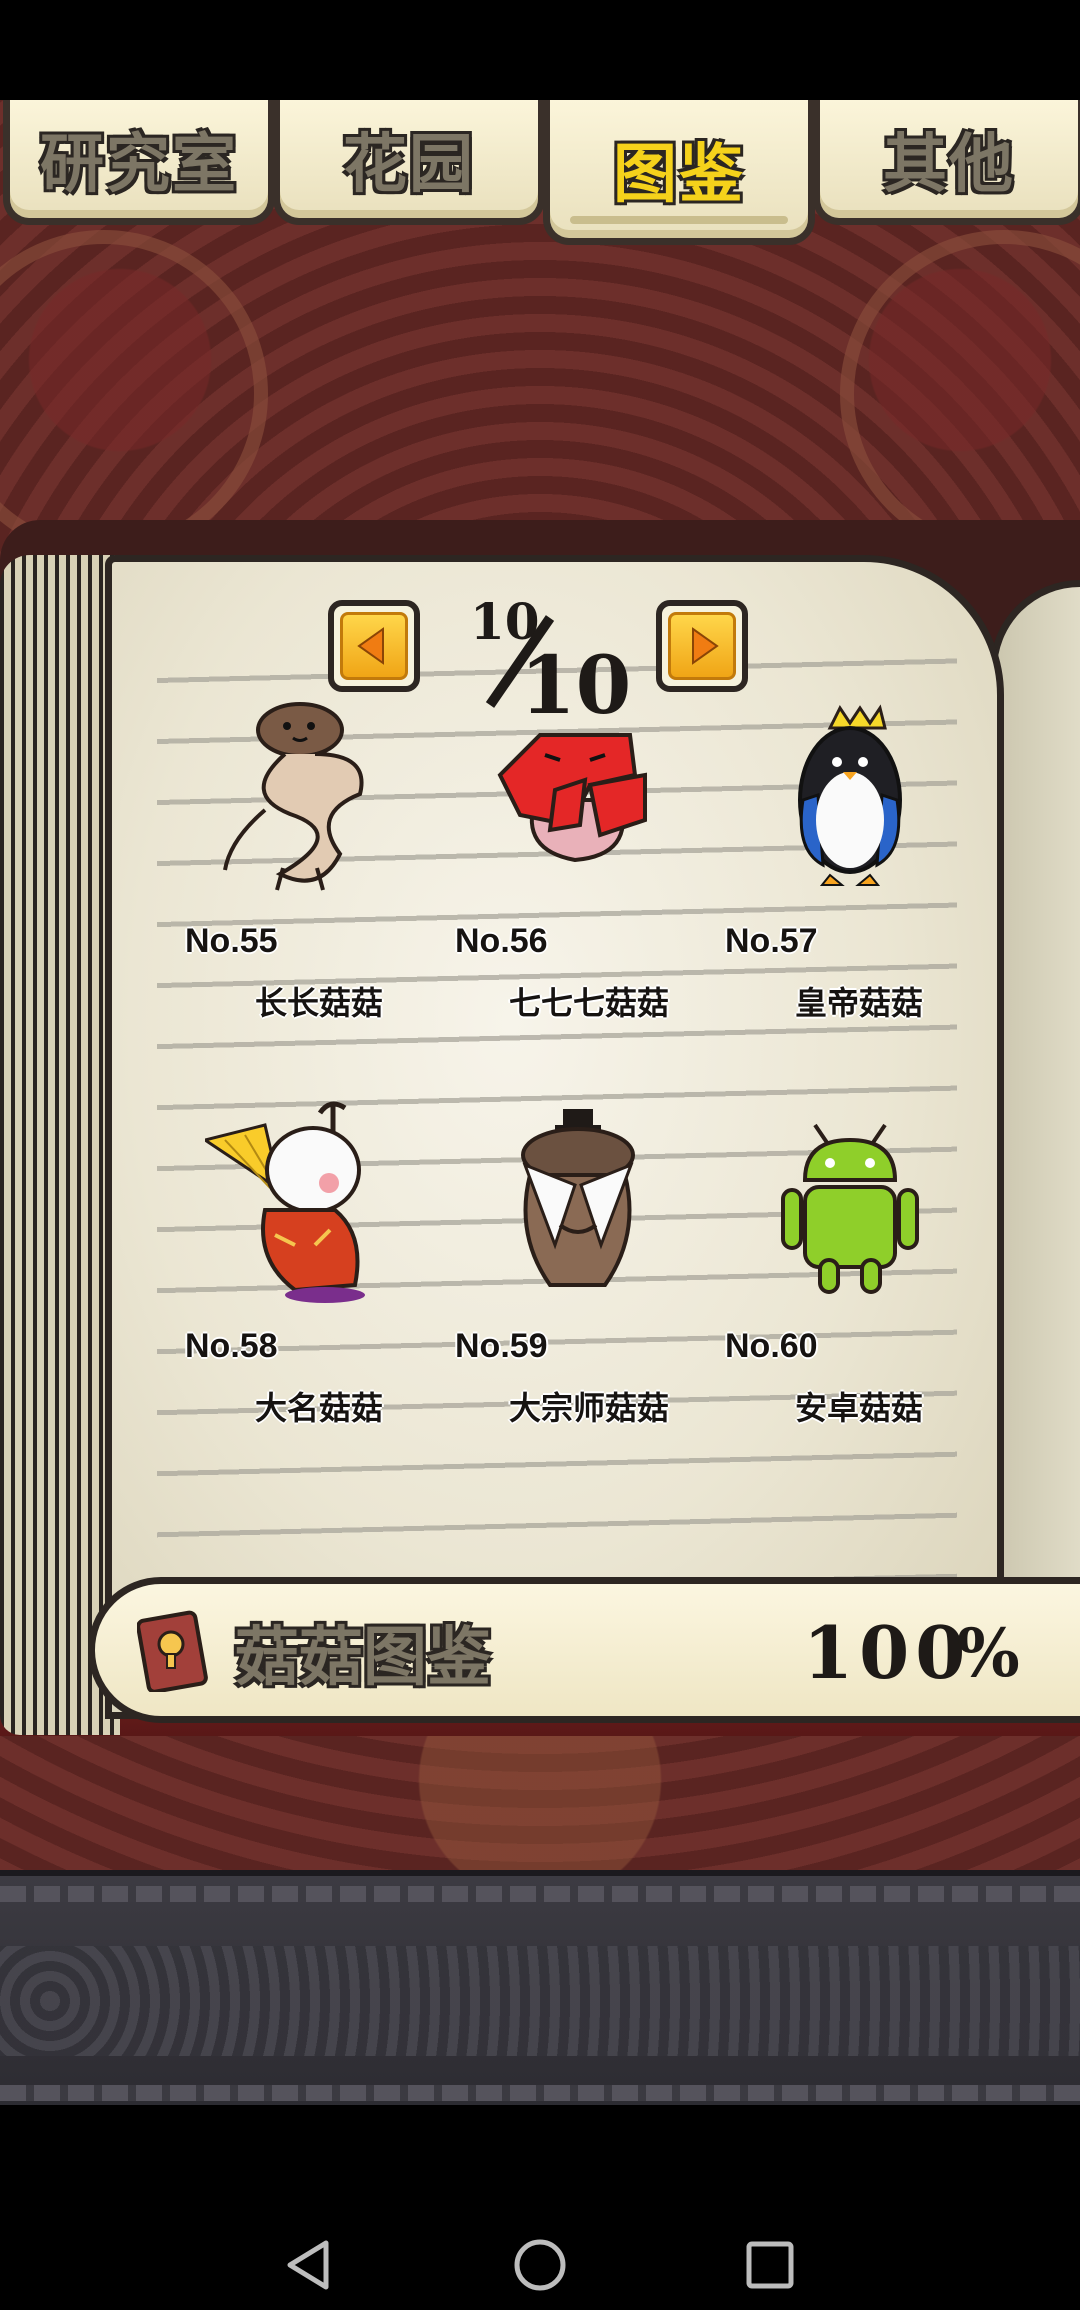  What do you see at coordinates (960, 394) in the screenshot?
I see `ornament-right` at bounding box center [960, 394].